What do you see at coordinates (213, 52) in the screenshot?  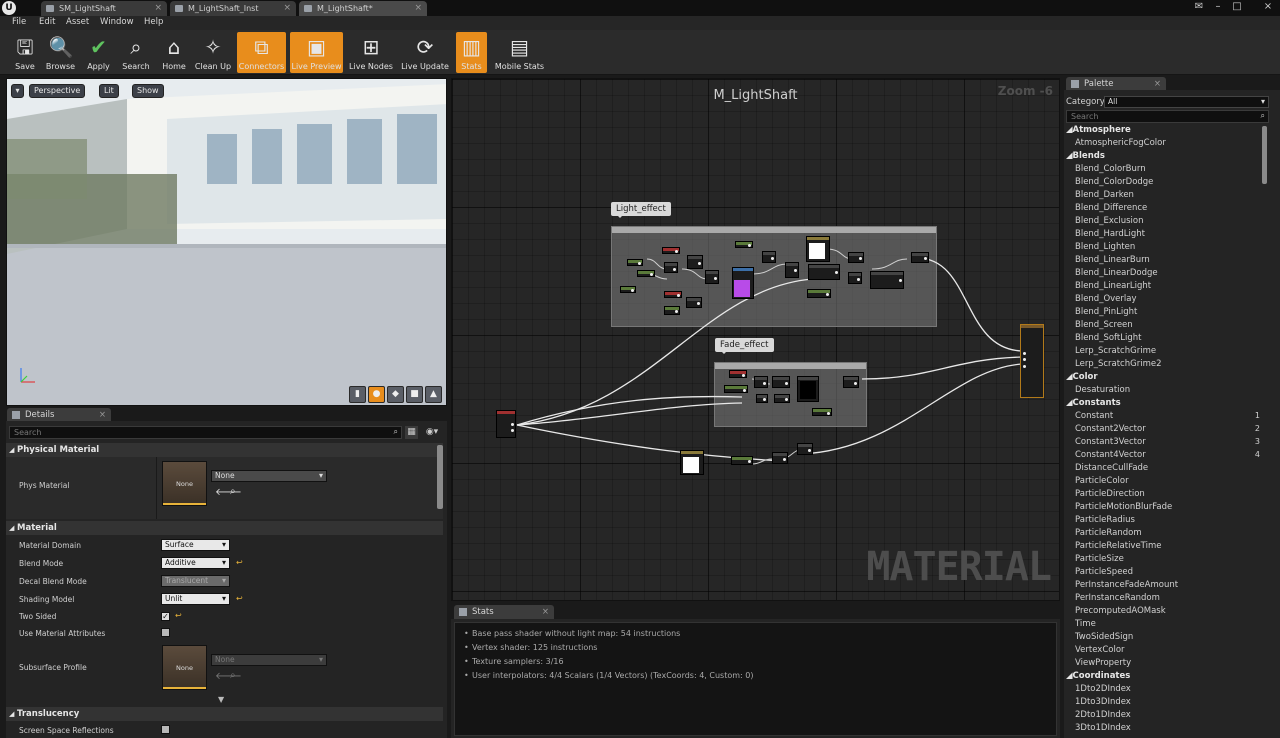 I see `clean-up-button: ✧ Clean Up` at bounding box center [213, 52].